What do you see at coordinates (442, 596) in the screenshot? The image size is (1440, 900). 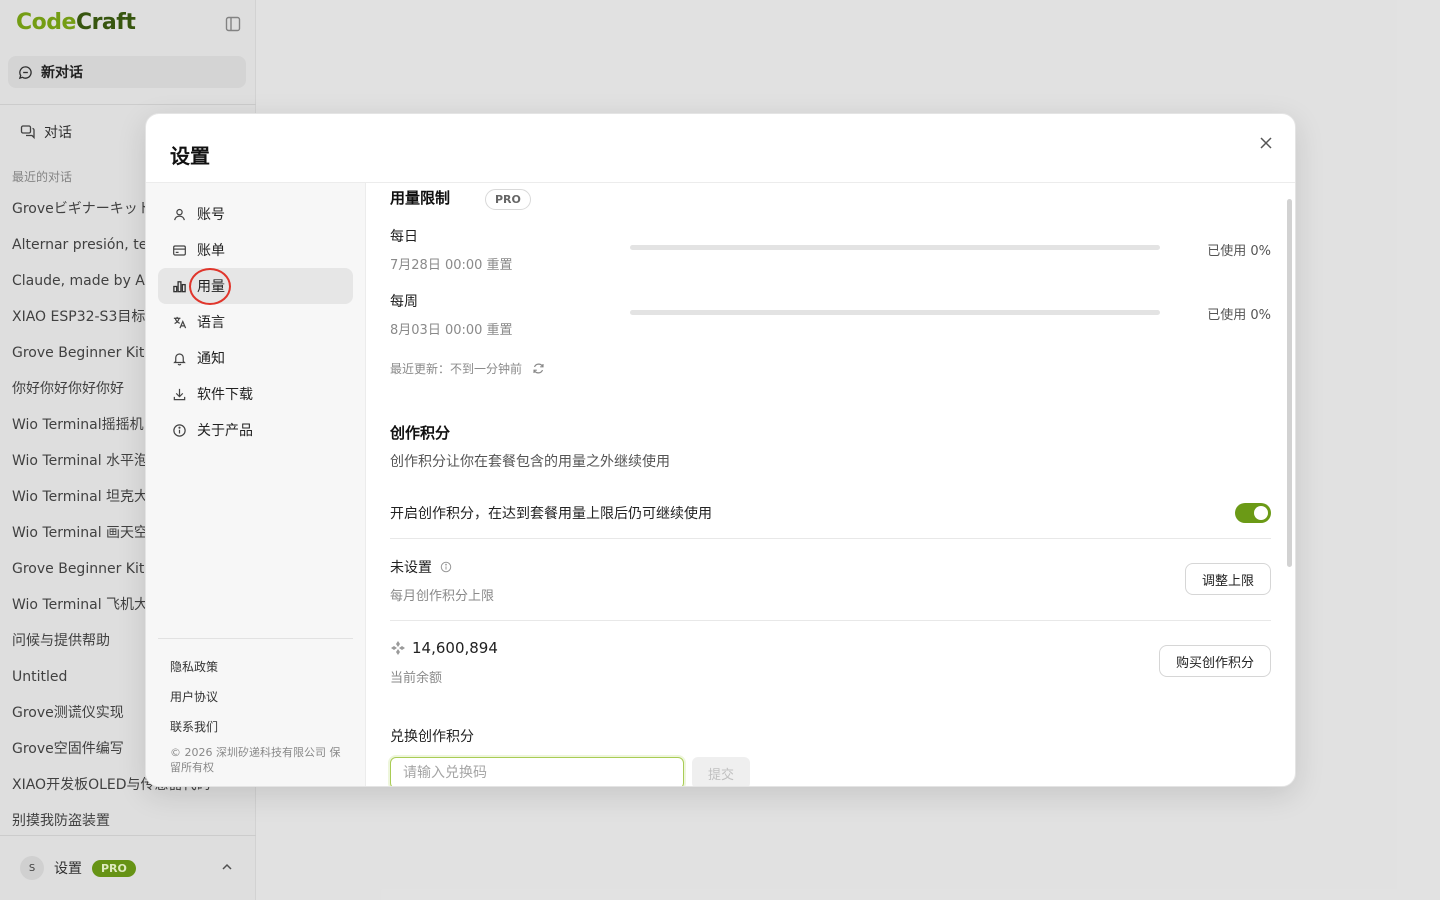 I see `monthly-limit-caption: 每月创作积分上限` at bounding box center [442, 596].